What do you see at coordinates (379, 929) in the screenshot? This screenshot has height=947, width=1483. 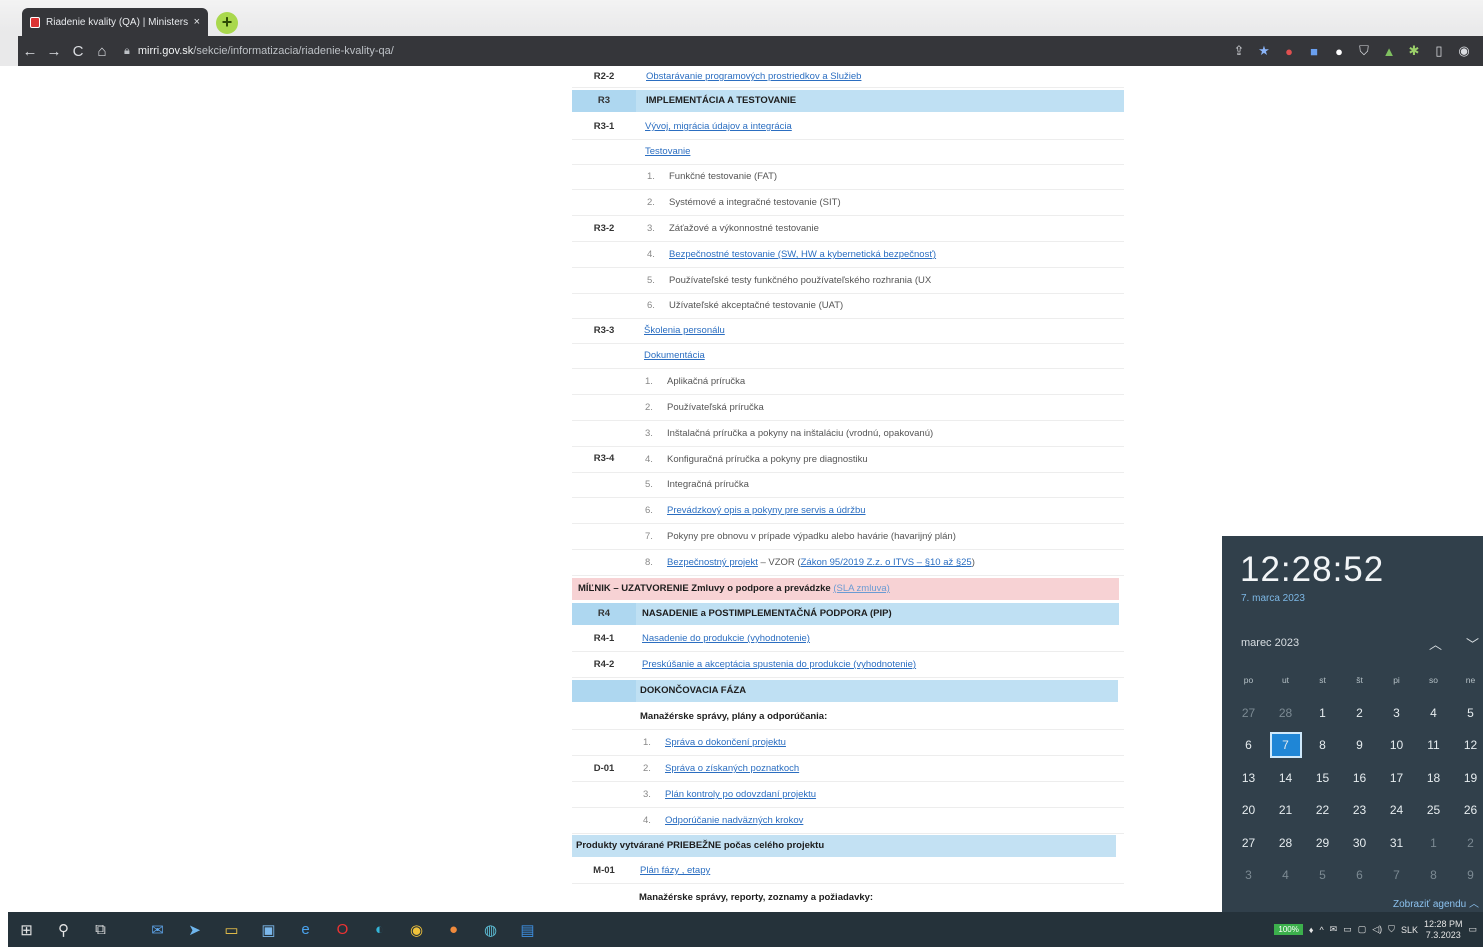 I see `edge-icon: ◐` at bounding box center [379, 929].